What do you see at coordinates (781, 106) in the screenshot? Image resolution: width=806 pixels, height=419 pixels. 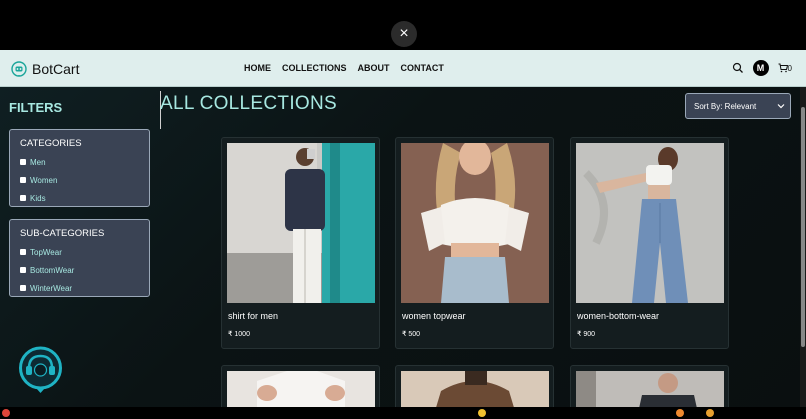 I see `chevron-down-icon` at bounding box center [781, 106].